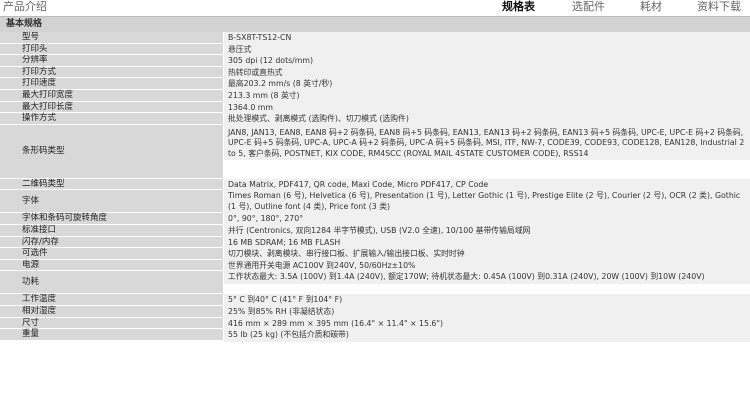 The height and width of the screenshot is (405, 750). Describe the element at coordinates (651, 7) in the screenshot. I see `tab-consumables: 耗材` at that location.